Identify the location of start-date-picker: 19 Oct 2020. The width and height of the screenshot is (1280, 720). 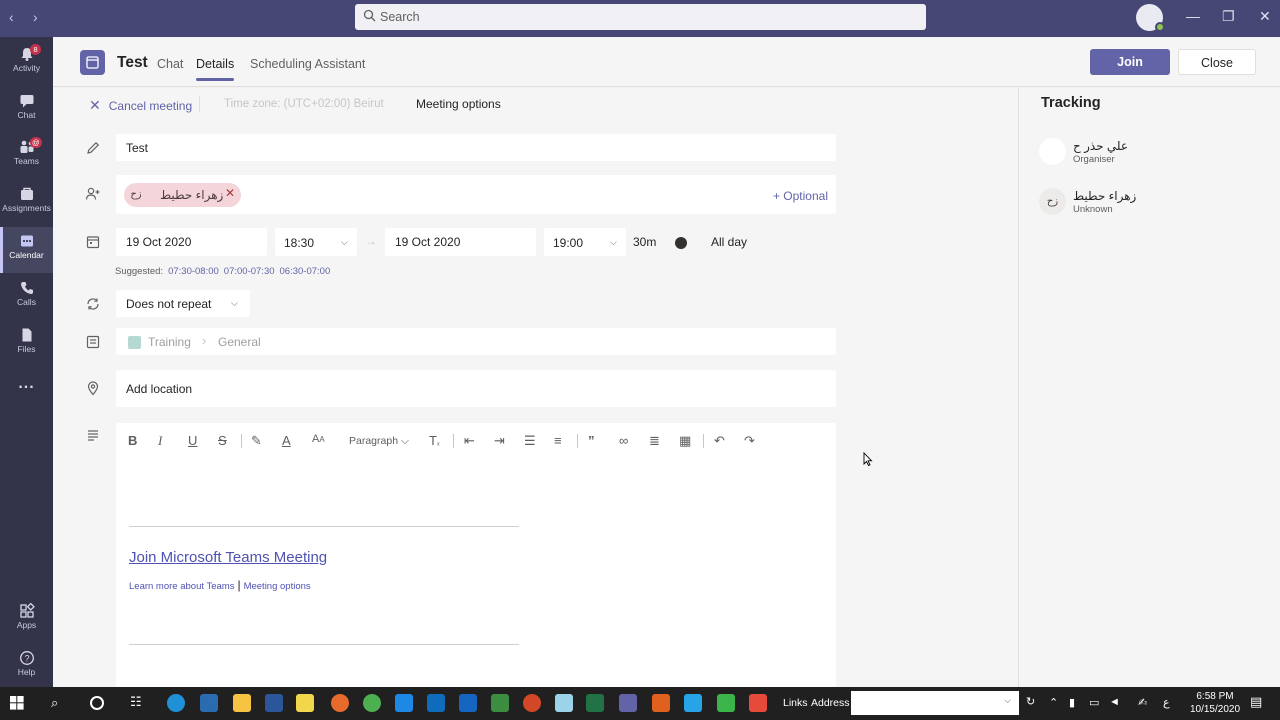
(191, 242).